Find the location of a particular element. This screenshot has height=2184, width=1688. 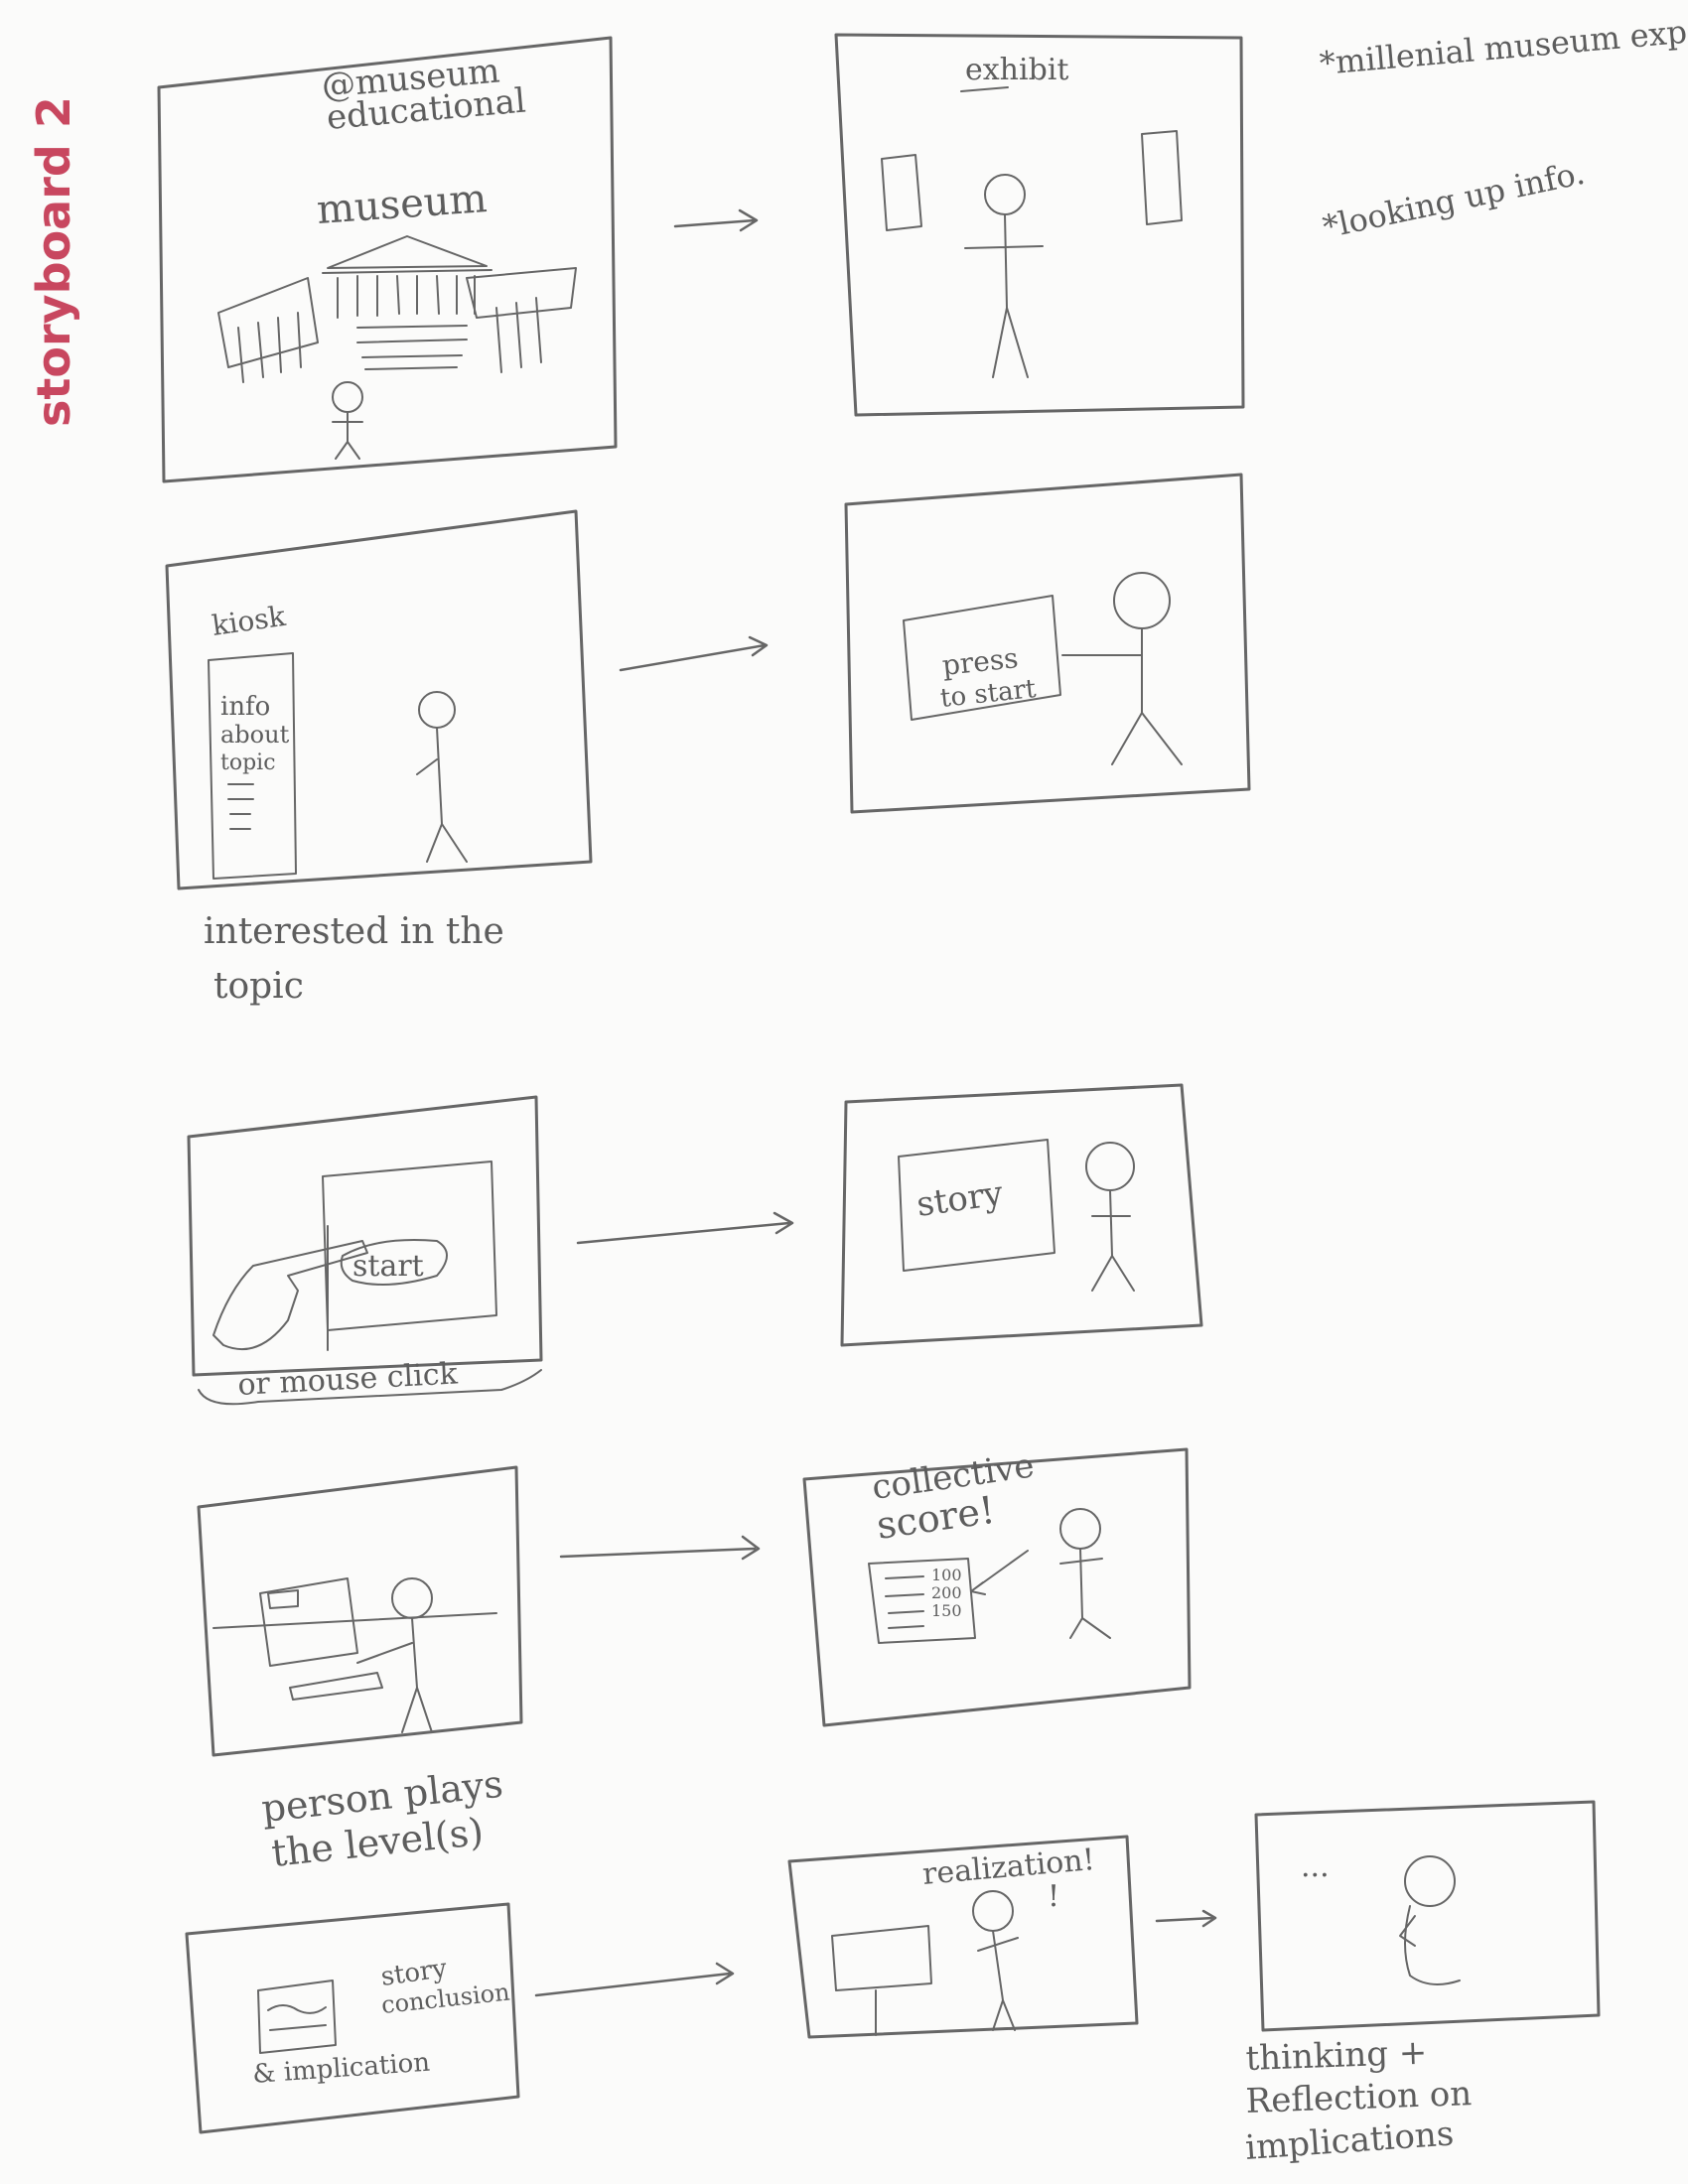

frame-kiosk-caption: interested in the topic is located at coordinates (354, 959).